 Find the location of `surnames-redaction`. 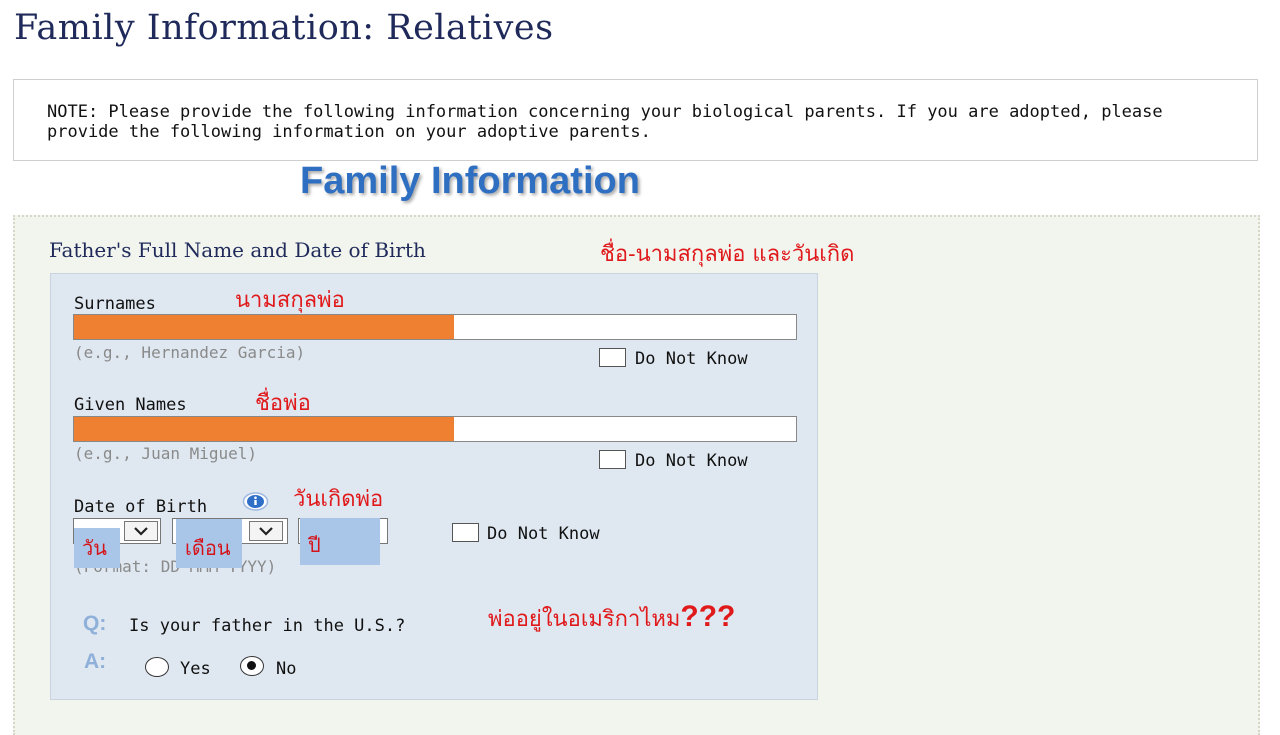

surnames-redaction is located at coordinates (264, 327).